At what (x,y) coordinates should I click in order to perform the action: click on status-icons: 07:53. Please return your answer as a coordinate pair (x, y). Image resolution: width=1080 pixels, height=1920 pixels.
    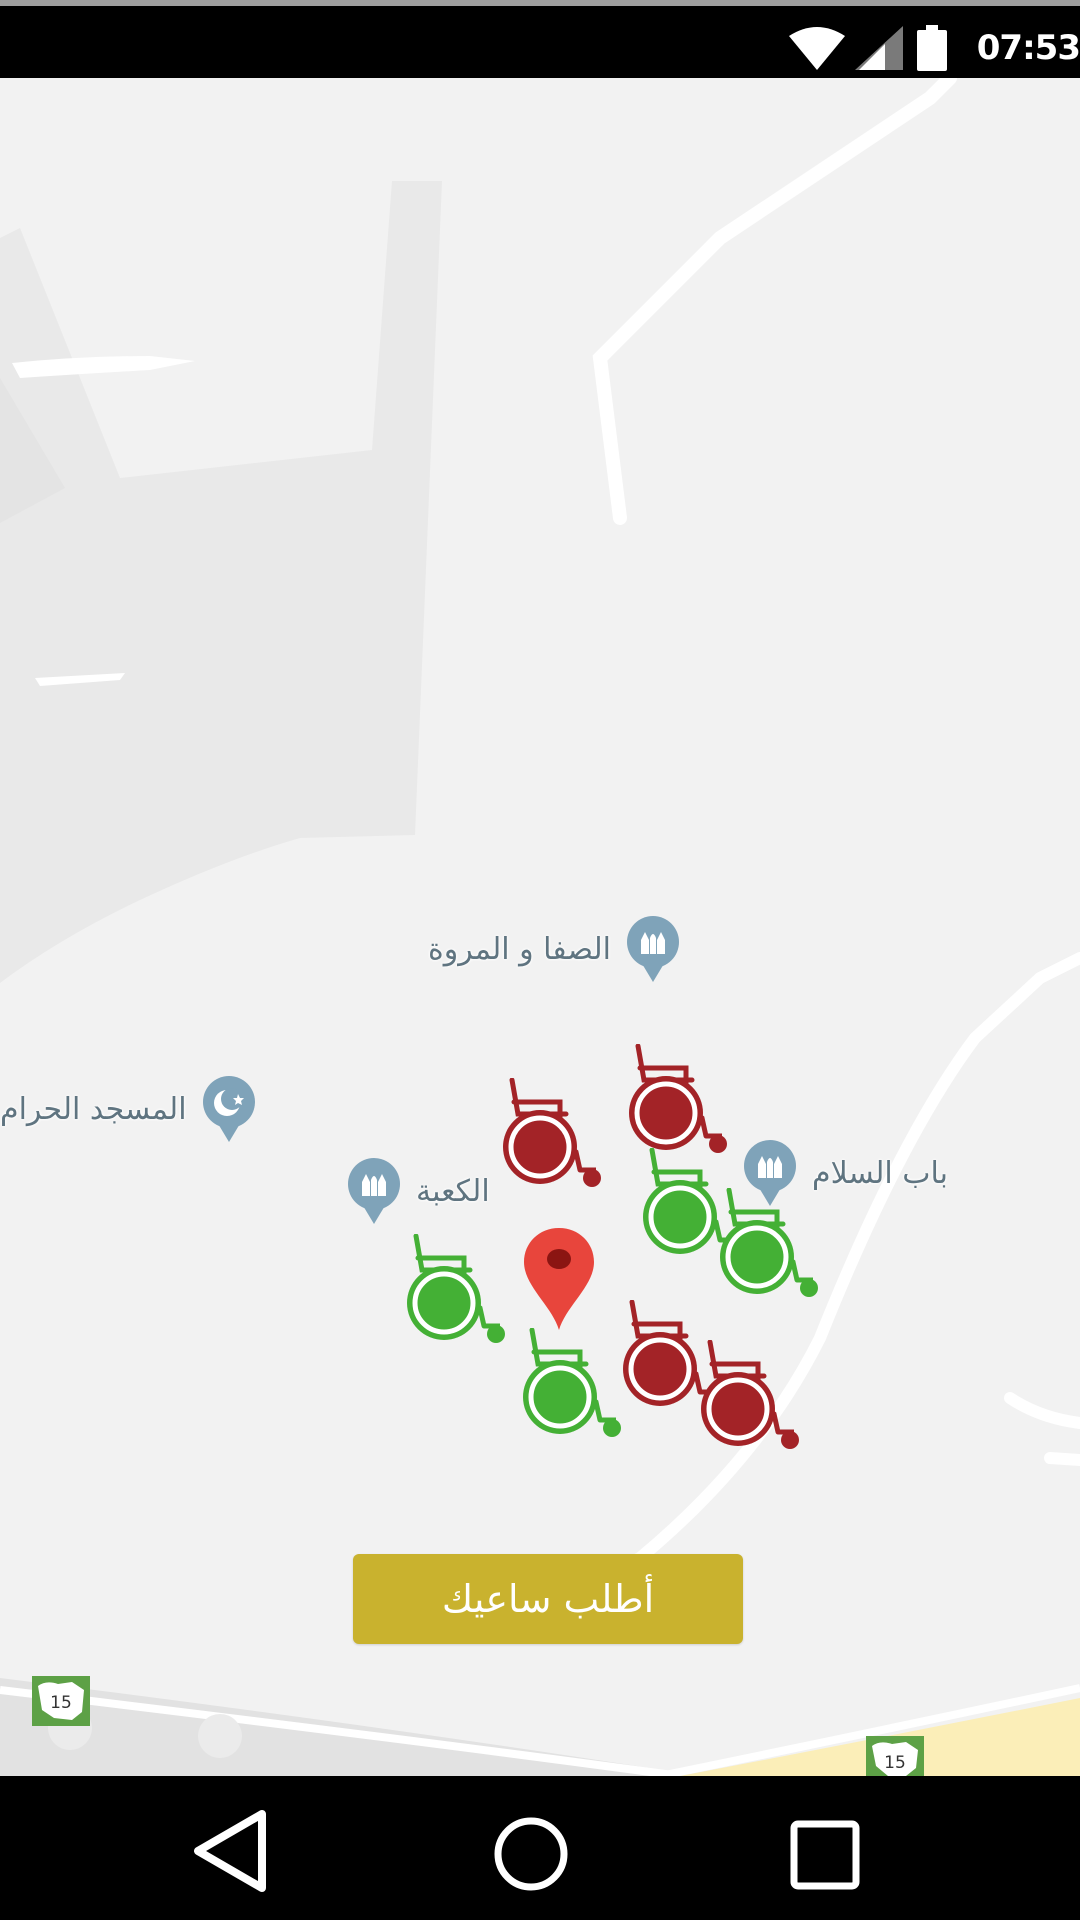
    Looking at the image, I should click on (934, 48).